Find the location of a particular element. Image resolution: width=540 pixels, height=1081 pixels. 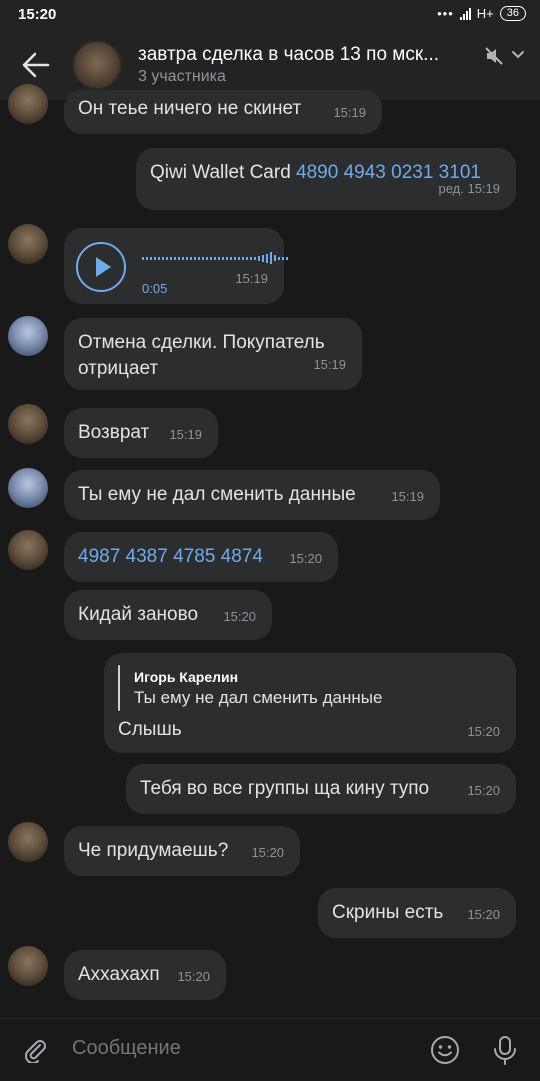

play-button is located at coordinates (101, 267).